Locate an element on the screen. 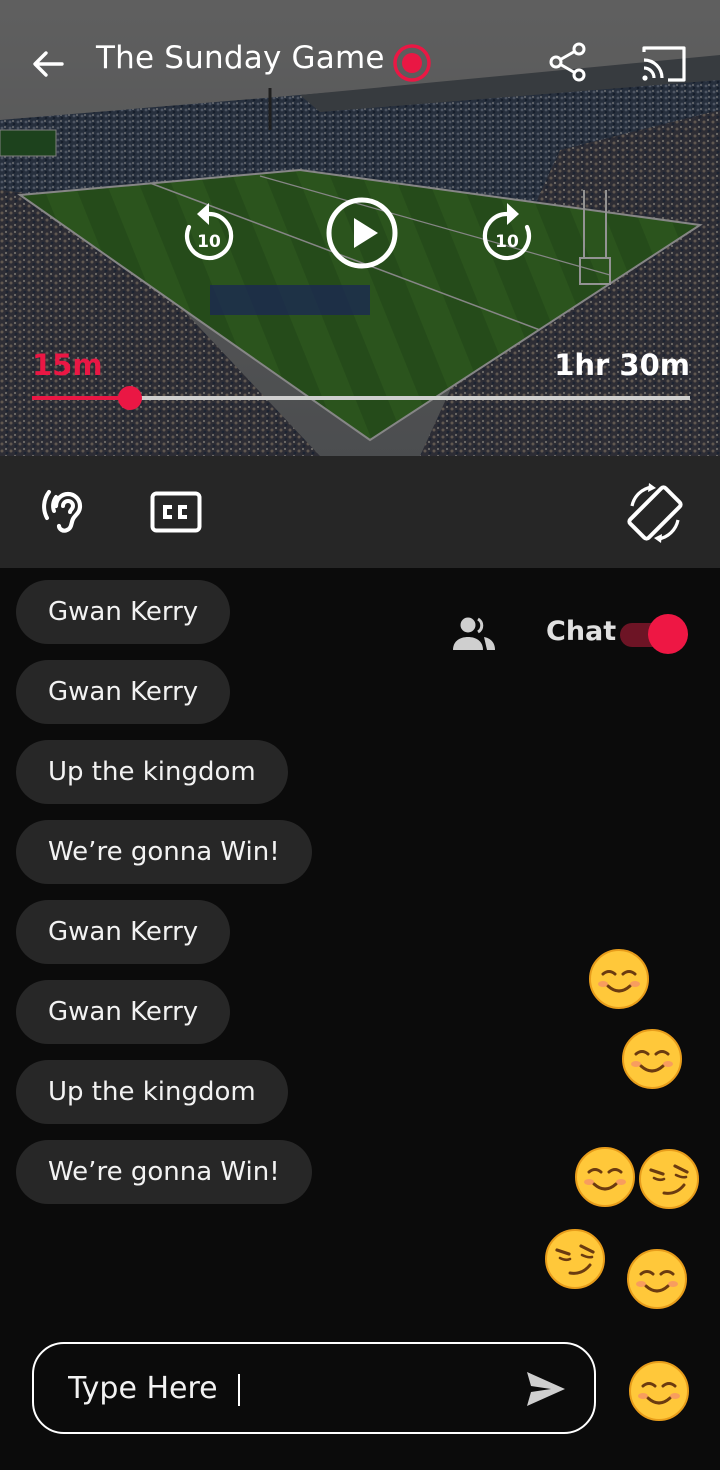 The image size is (720, 1470). screen-rotation-icon is located at coordinates (655, 513).